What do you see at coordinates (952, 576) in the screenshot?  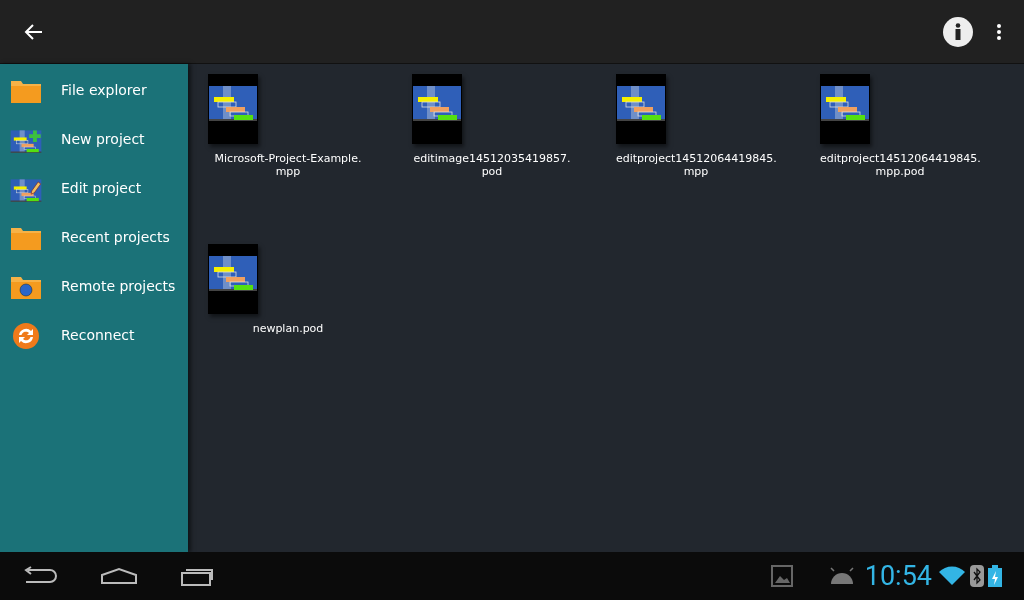 I see `wifi-icon` at bounding box center [952, 576].